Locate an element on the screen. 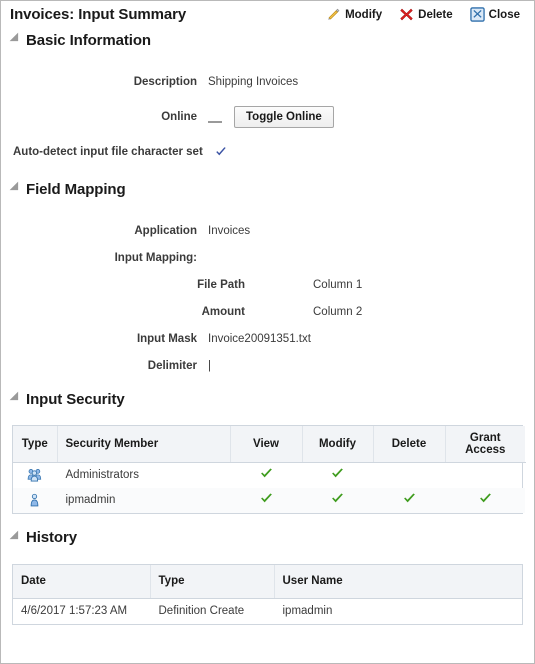 The image size is (535, 664). row-mapping-file-path: File Path Column 1 is located at coordinates (267, 284).